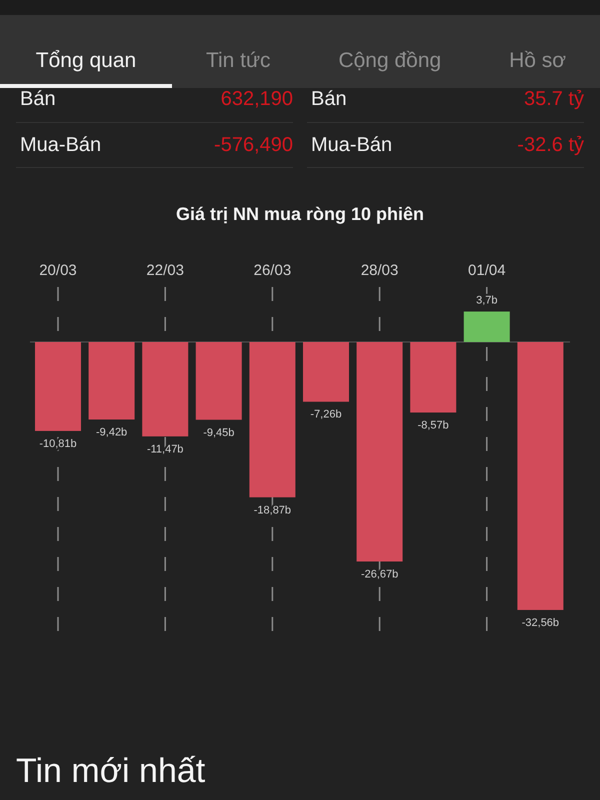  Describe the element at coordinates (390, 51) in the screenshot. I see `tab: Cộng đồng` at that location.